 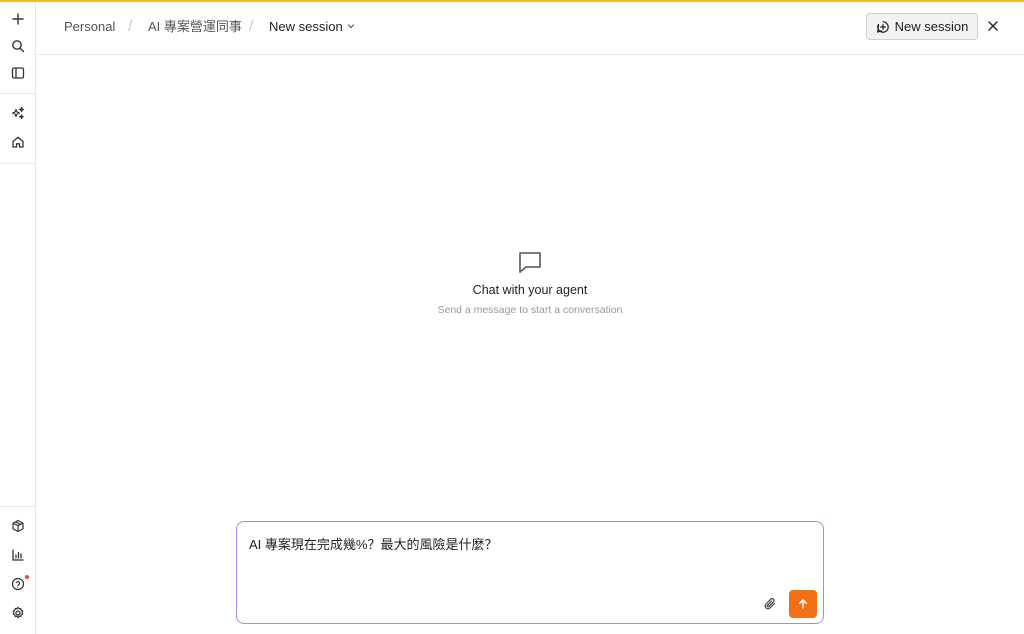 What do you see at coordinates (882, 26) in the screenshot?
I see `plus-circle-icon` at bounding box center [882, 26].